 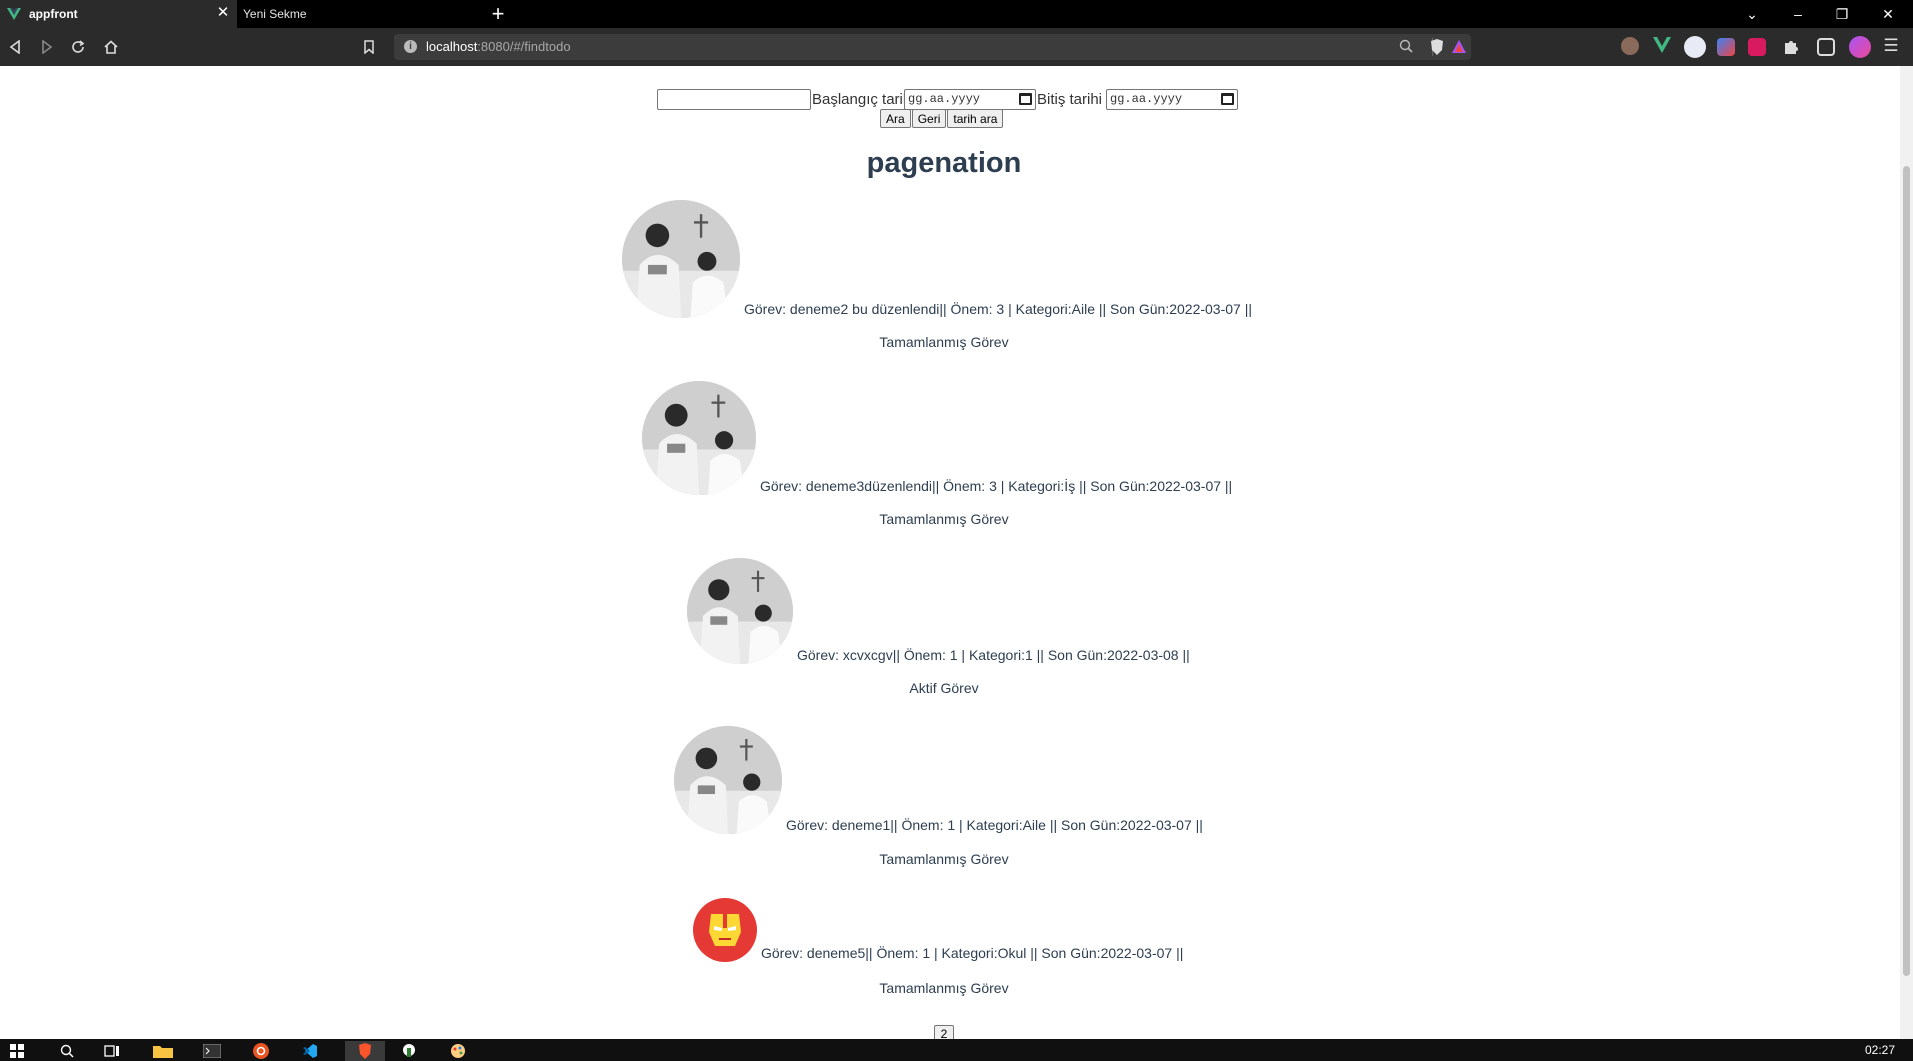 What do you see at coordinates (112, 1051) in the screenshot?
I see `task-view-icon` at bounding box center [112, 1051].